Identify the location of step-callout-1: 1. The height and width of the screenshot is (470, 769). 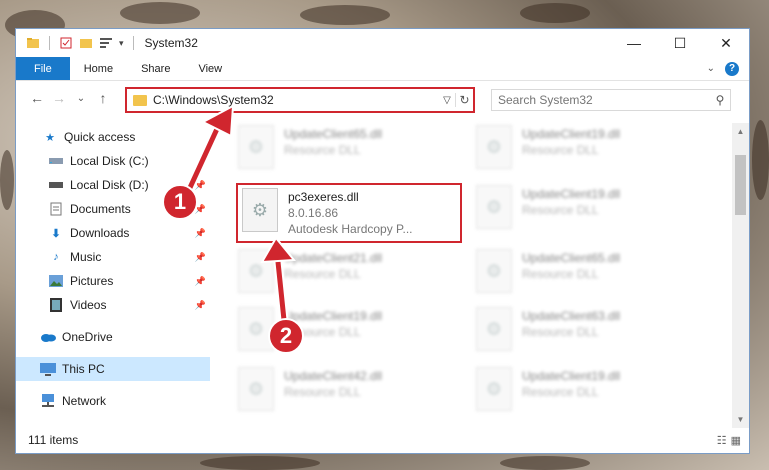
(180, 202).